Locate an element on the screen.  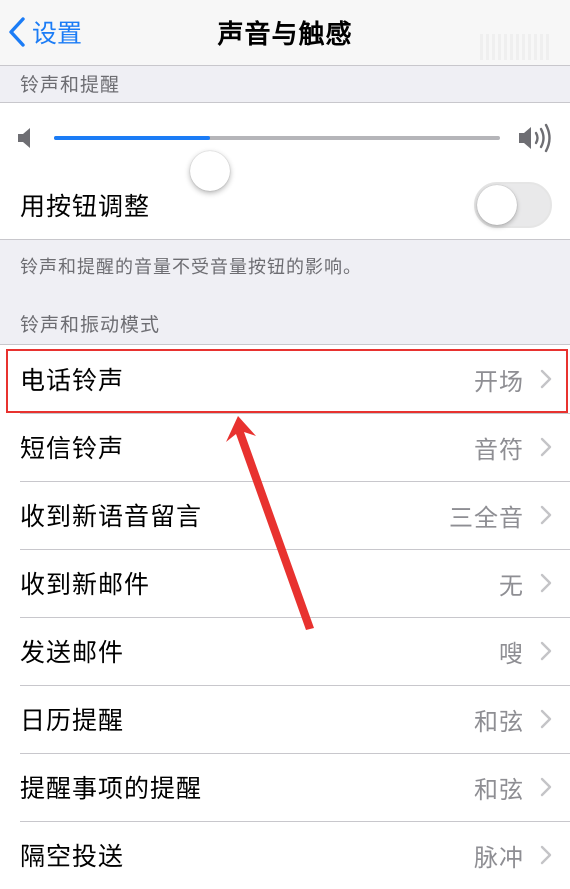
pattern-value: 三全音 is located at coordinates (486, 517).